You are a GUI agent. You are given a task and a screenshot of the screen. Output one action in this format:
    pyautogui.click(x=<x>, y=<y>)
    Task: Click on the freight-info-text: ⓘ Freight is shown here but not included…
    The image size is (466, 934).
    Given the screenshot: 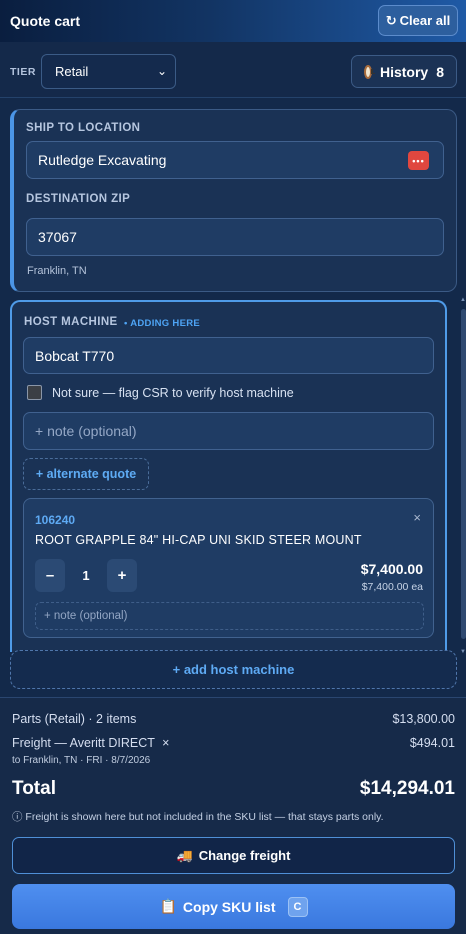 What is the action you would take?
    pyautogui.click(x=198, y=817)
    